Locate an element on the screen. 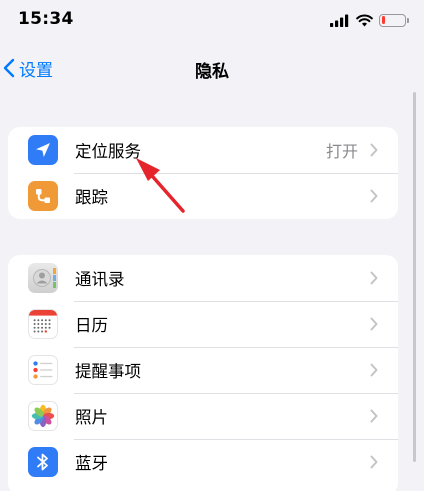 Image resolution: width=424 pixels, height=491 pixels. row-label: 通讯录 is located at coordinates (100, 279).